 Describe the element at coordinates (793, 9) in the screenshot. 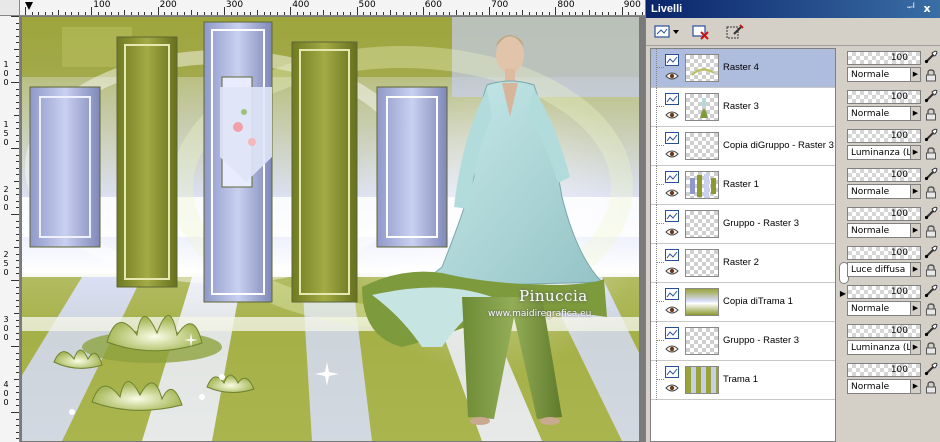

I see `layers-panel-titlebar: Livelli ᅱ x` at that location.